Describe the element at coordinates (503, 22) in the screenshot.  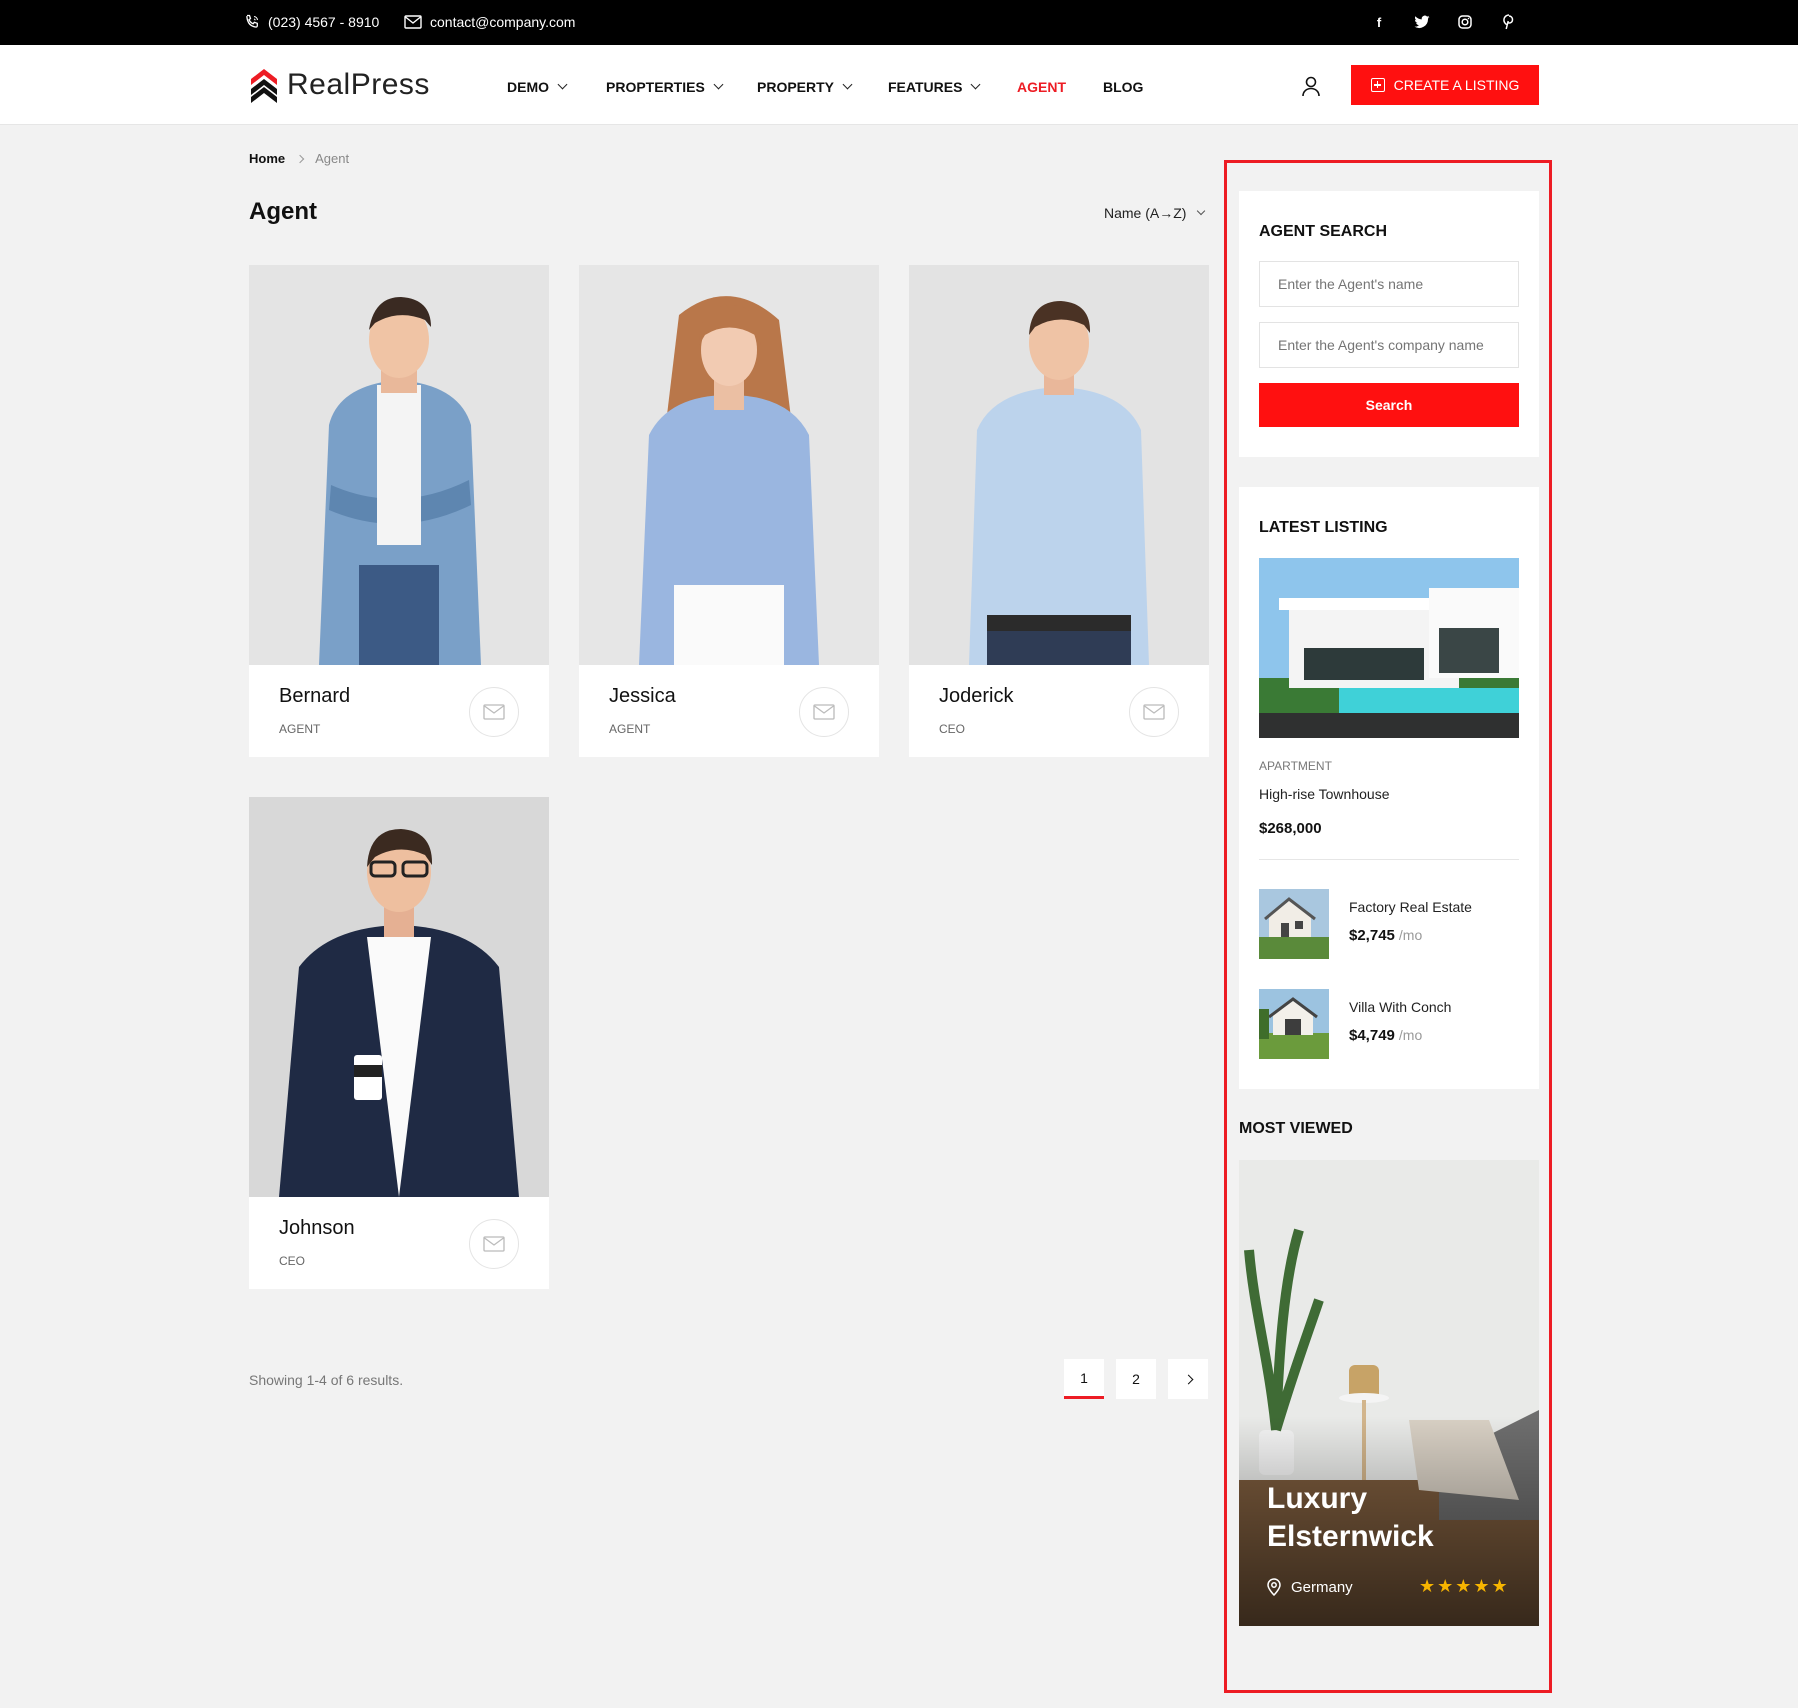
I see `email-address: contact@company.com` at that location.